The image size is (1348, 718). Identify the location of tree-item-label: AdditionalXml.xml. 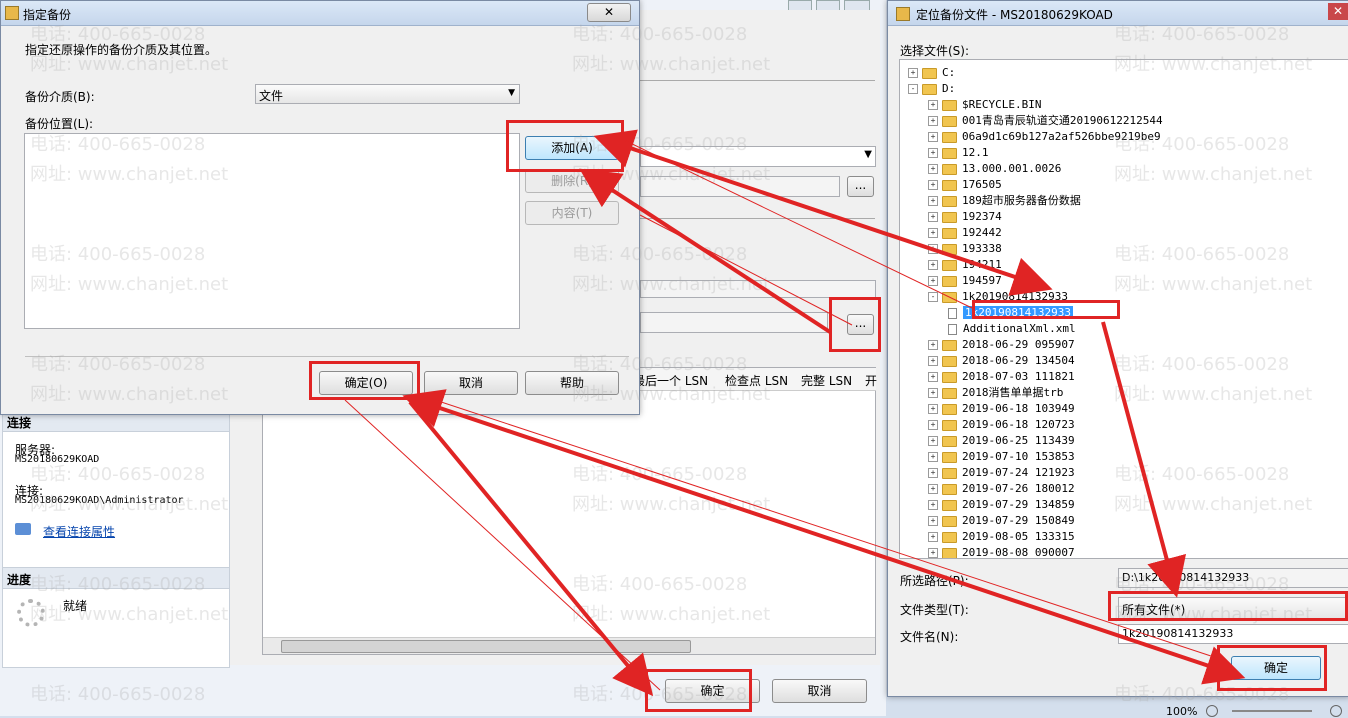
(1019, 328).